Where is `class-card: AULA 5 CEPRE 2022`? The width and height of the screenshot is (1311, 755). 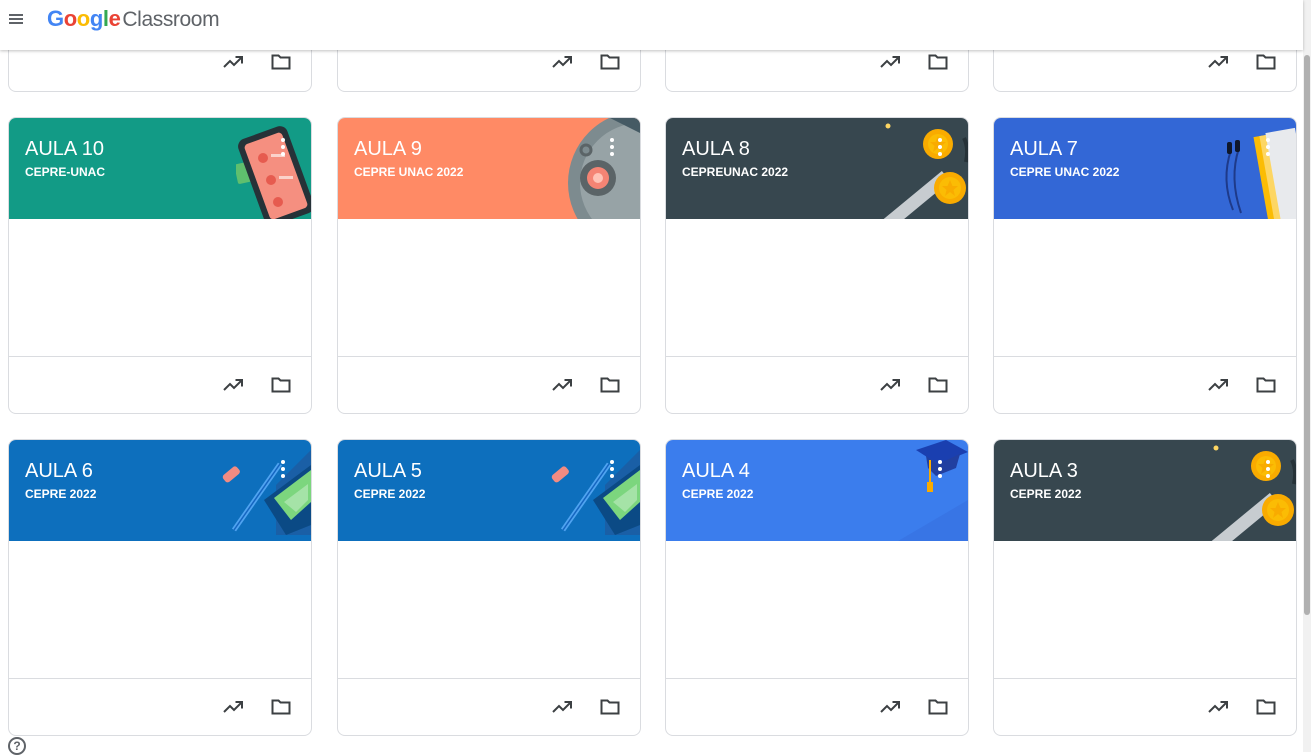 class-card: AULA 5 CEPRE 2022 is located at coordinates (489, 587).